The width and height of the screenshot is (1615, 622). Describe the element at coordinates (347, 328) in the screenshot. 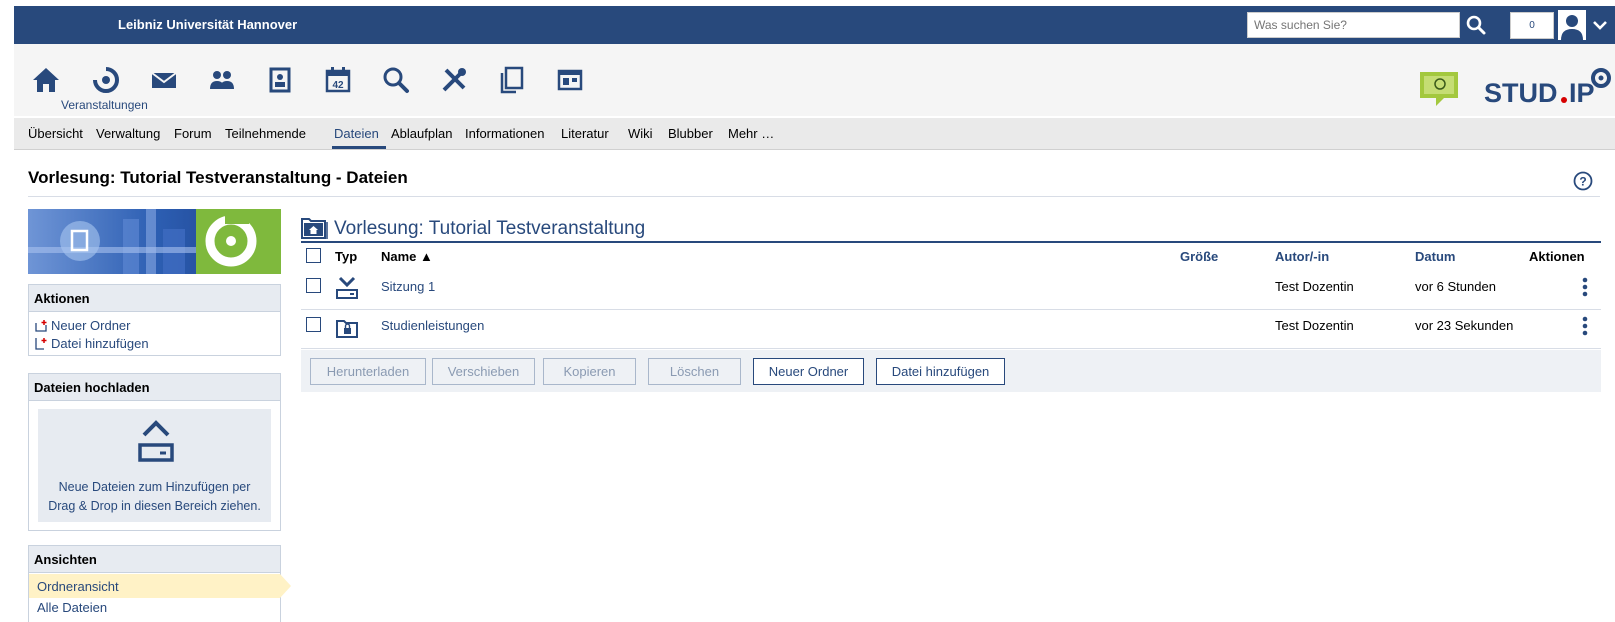

I see `locked-folder-icon` at that location.